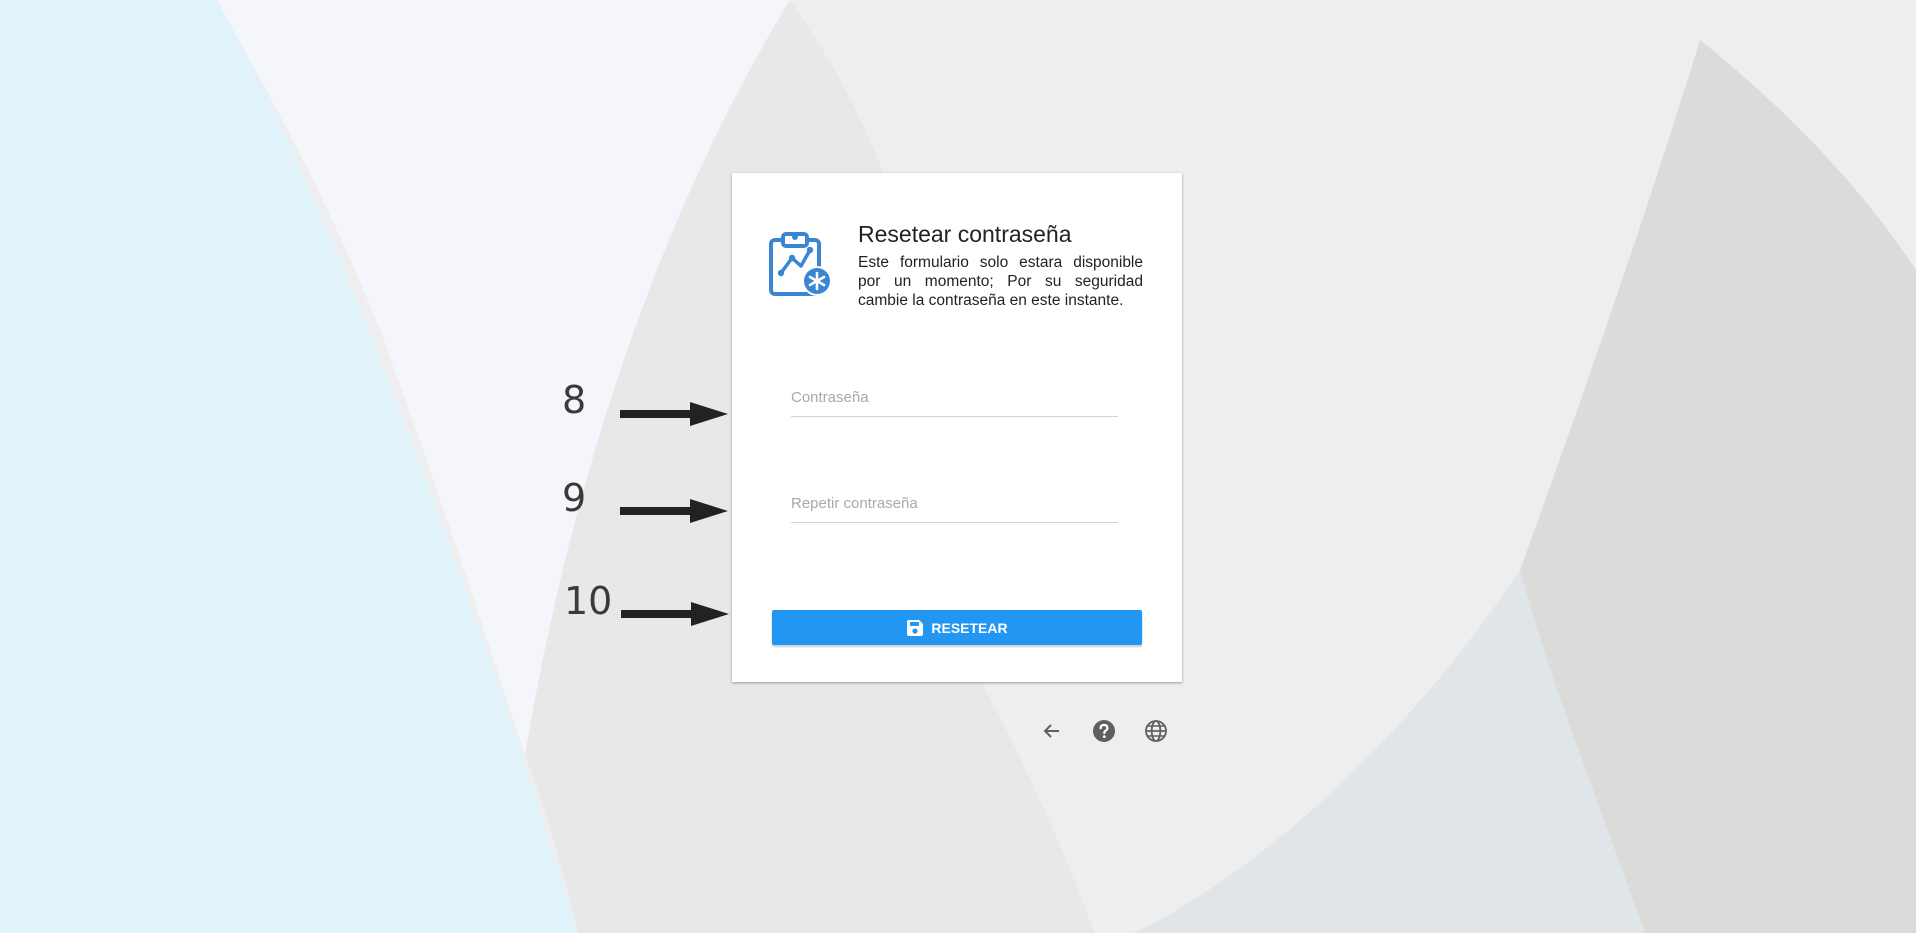 This screenshot has width=1916, height=933. I want to click on repeat-password-field, so click(954, 506).